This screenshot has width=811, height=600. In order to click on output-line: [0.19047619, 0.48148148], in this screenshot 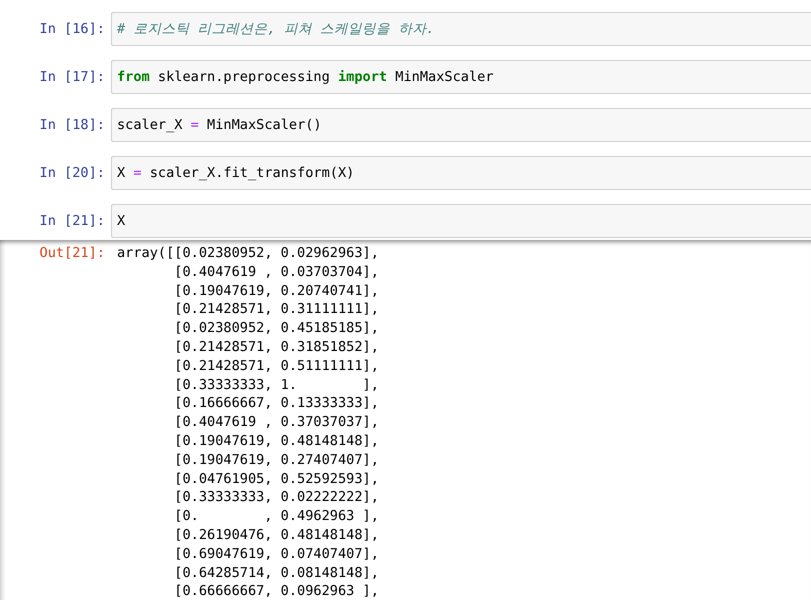, I will do `click(276, 441)`.